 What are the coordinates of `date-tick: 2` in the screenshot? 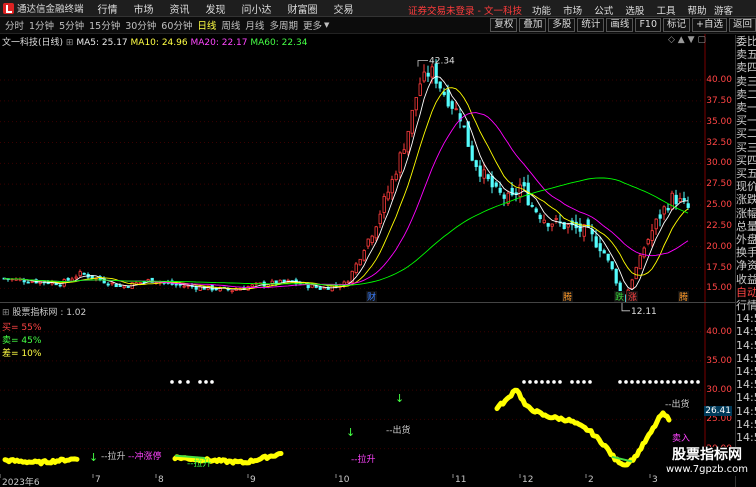 It's located at (591, 480).